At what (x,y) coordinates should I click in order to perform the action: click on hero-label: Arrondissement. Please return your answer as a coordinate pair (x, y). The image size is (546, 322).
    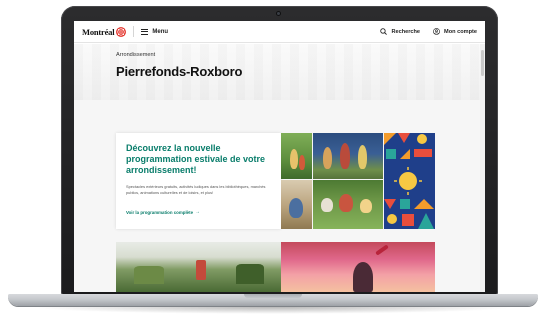
    Looking at the image, I should click on (136, 55).